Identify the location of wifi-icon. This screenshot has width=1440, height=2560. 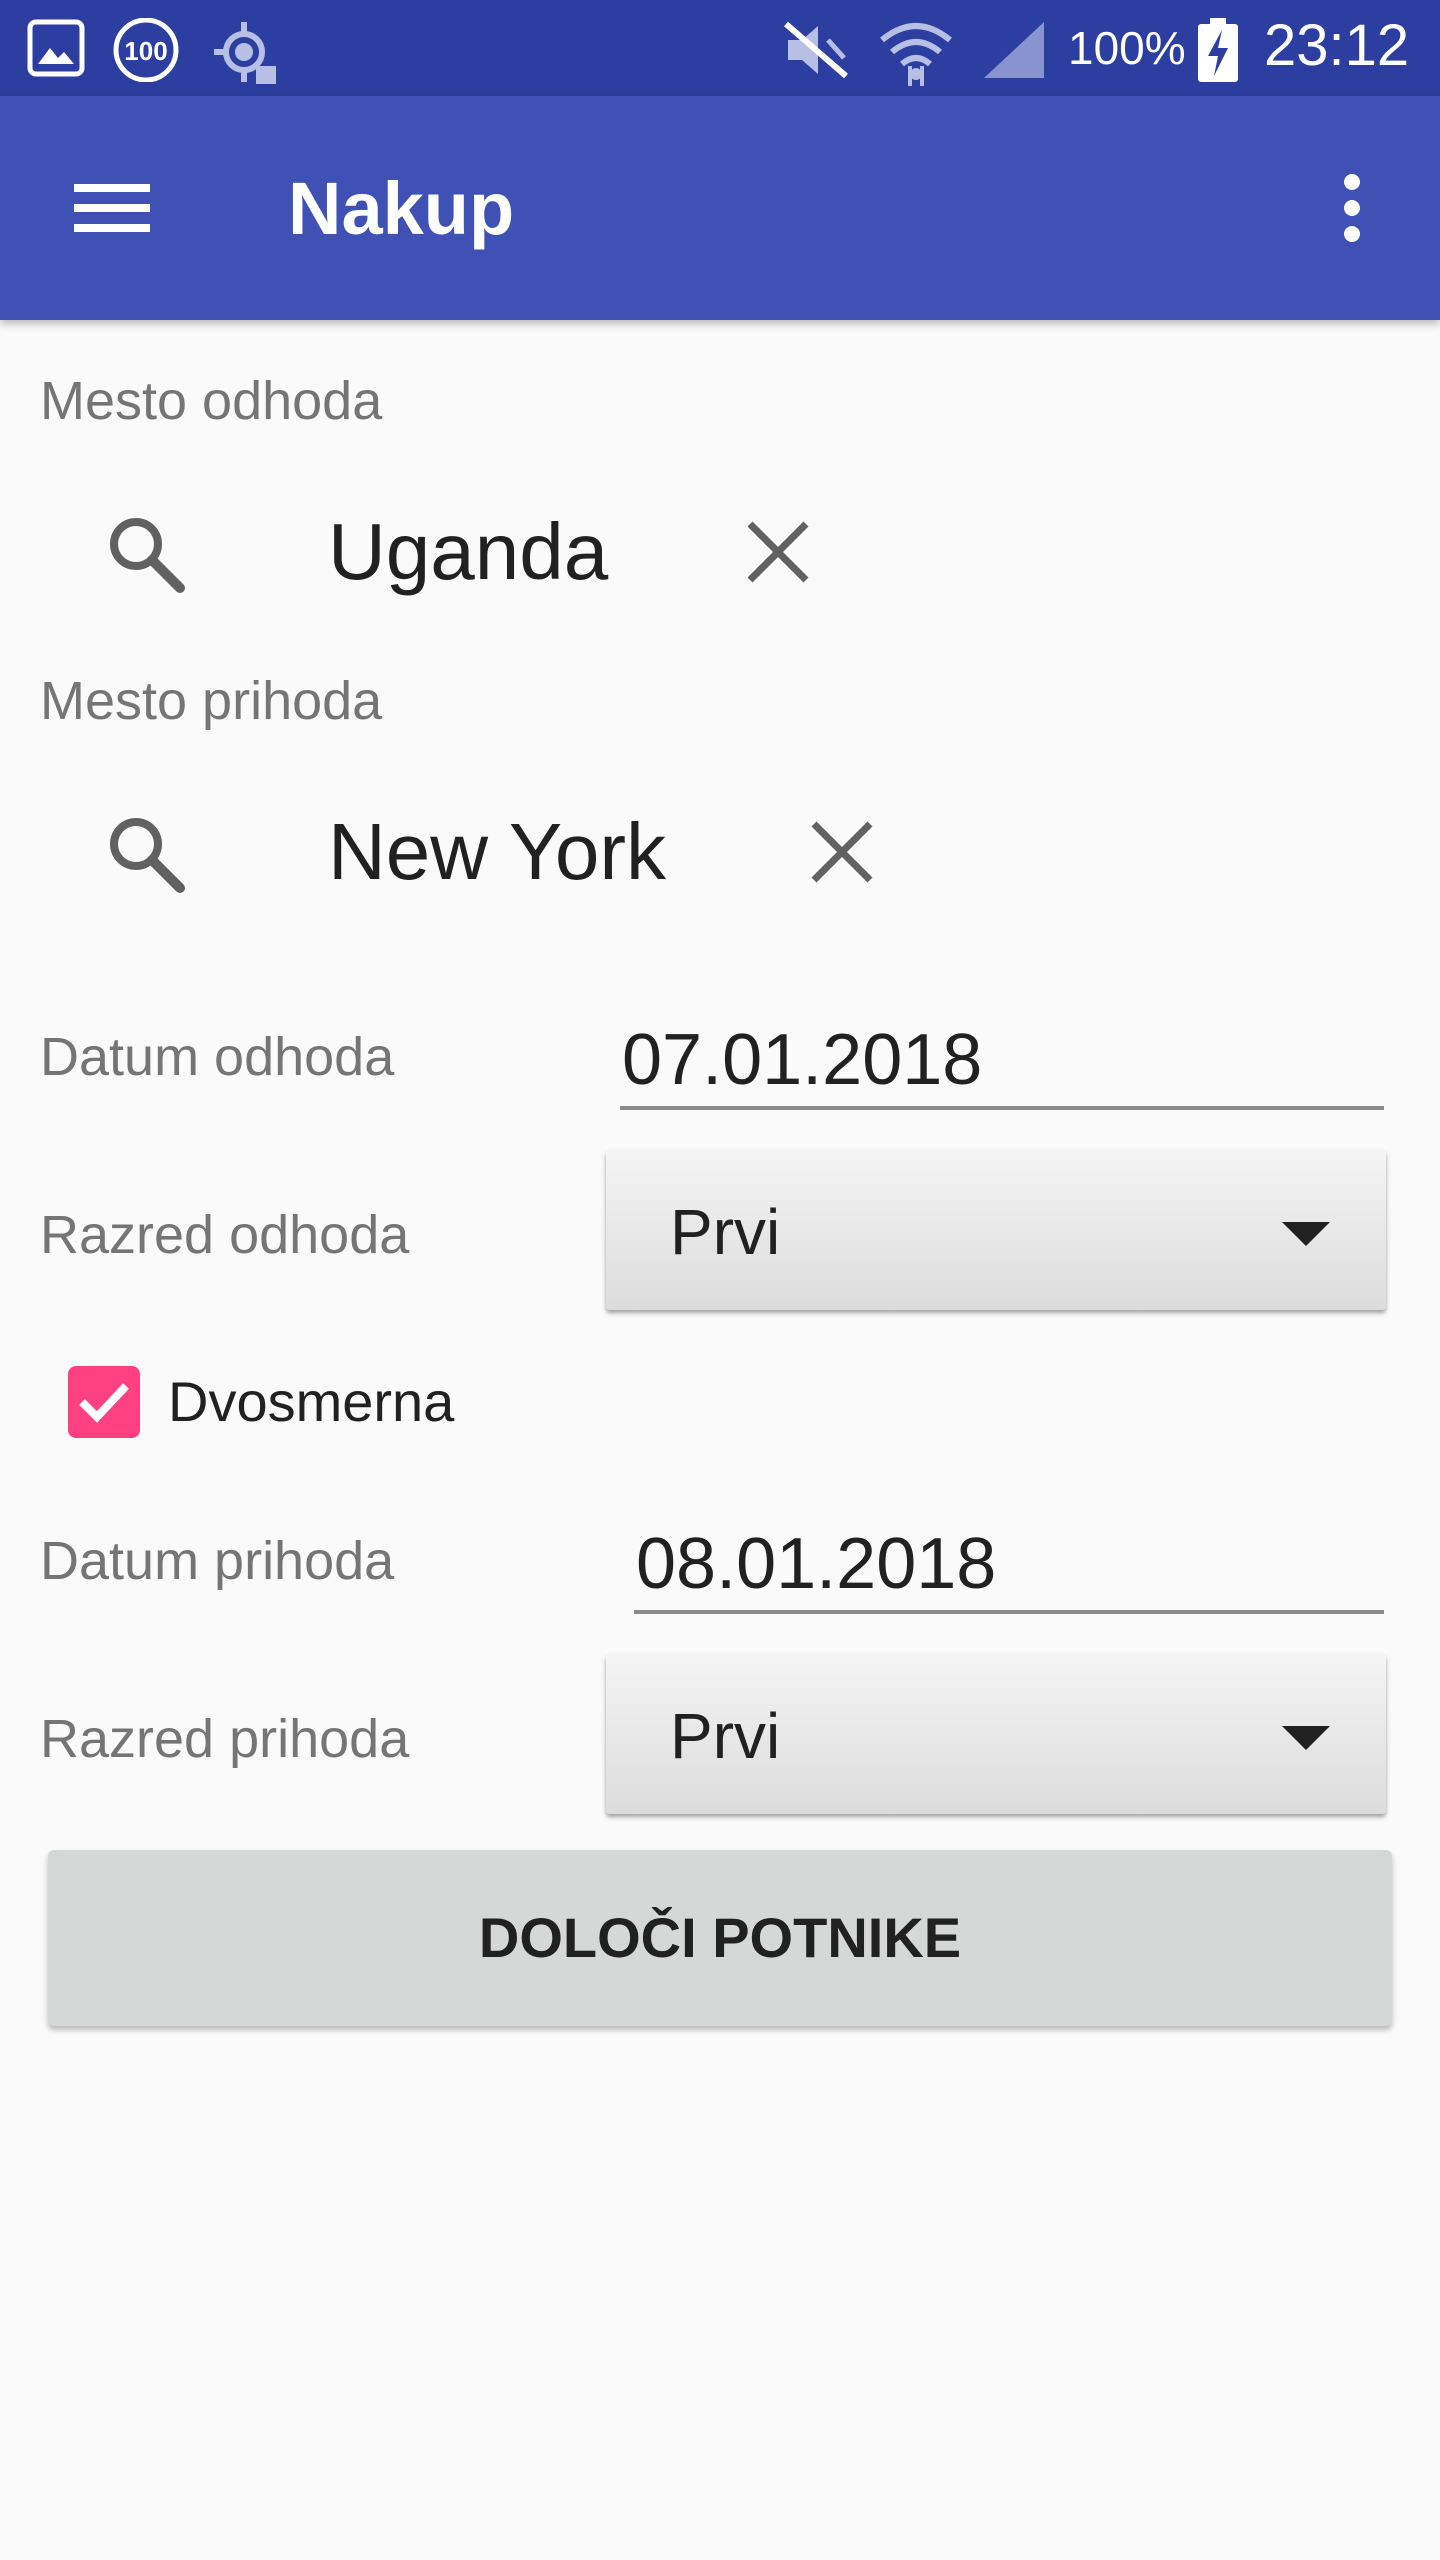
(916, 54).